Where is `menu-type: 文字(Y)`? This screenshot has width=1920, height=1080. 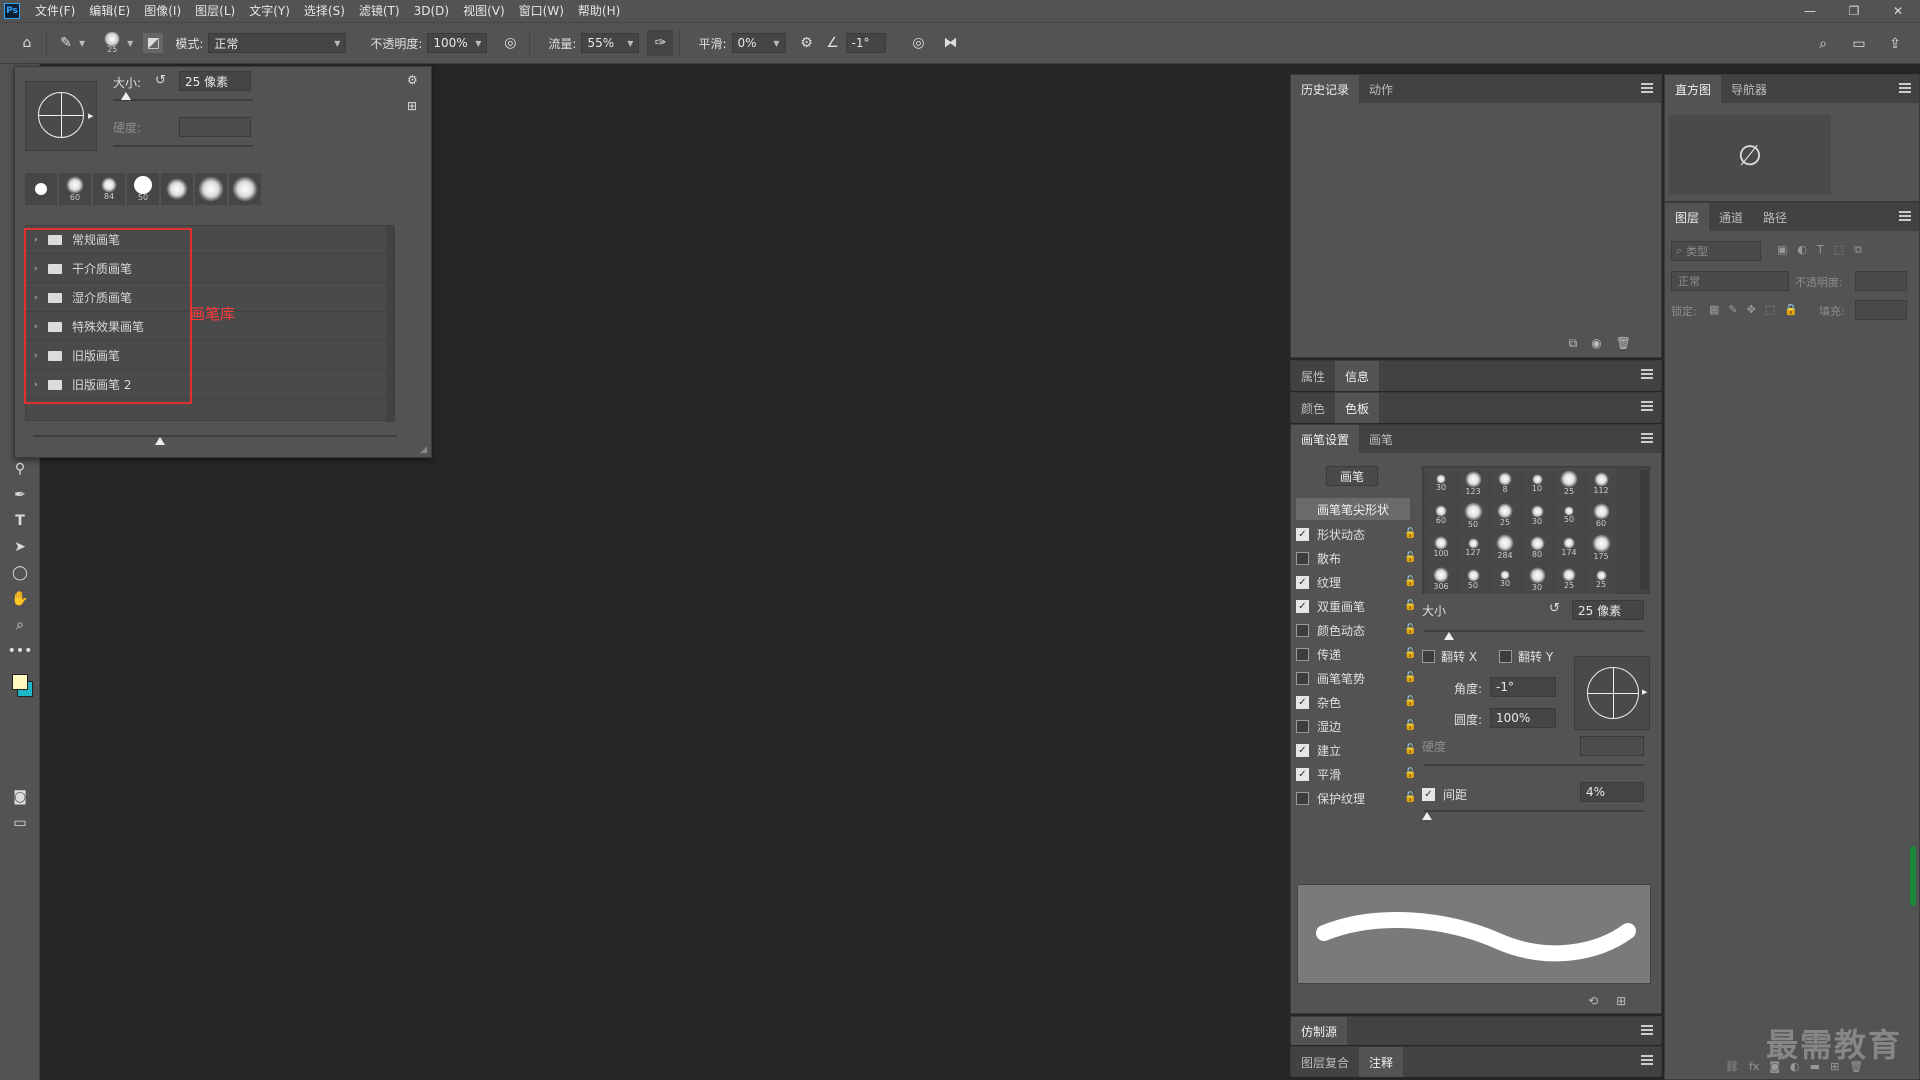
menu-type: 文字(Y) is located at coordinates (269, 11).